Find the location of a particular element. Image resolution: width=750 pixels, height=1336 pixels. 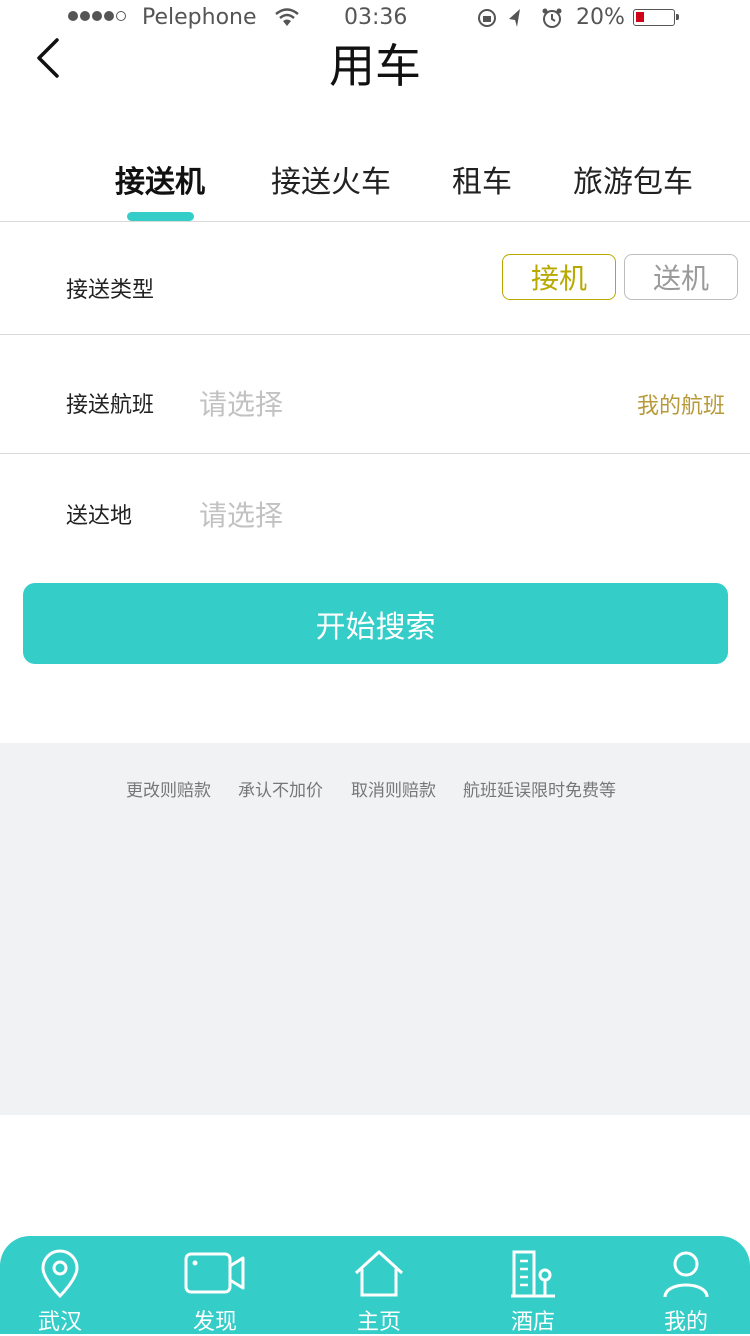

feature-item: 更改则赔款 is located at coordinates (168, 791).